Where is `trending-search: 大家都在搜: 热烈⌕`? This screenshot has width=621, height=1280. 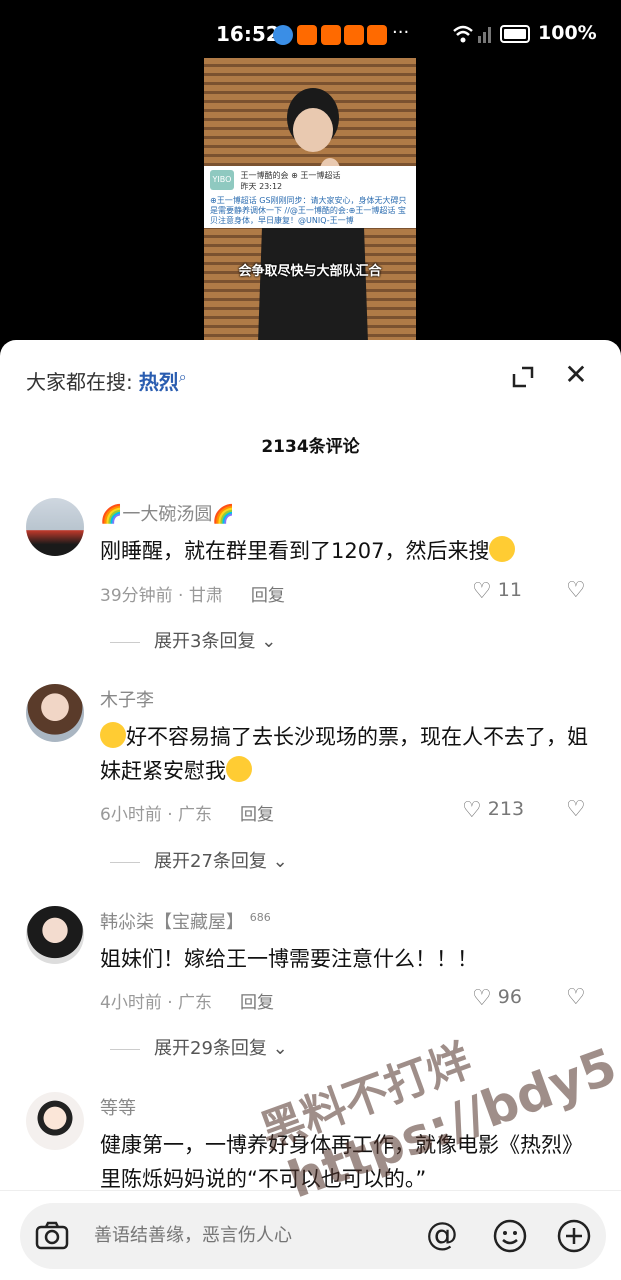
trending-search: 大家都在搜: 热烈⌕ is located at coordinates (106, 380).